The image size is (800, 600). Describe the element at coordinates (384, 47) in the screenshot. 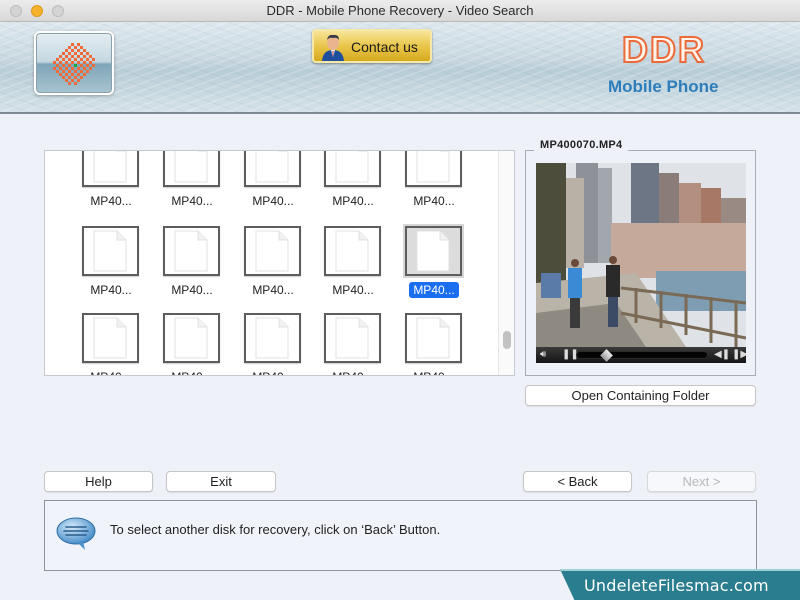

I see `contact-us-label: Contact us` at that location.